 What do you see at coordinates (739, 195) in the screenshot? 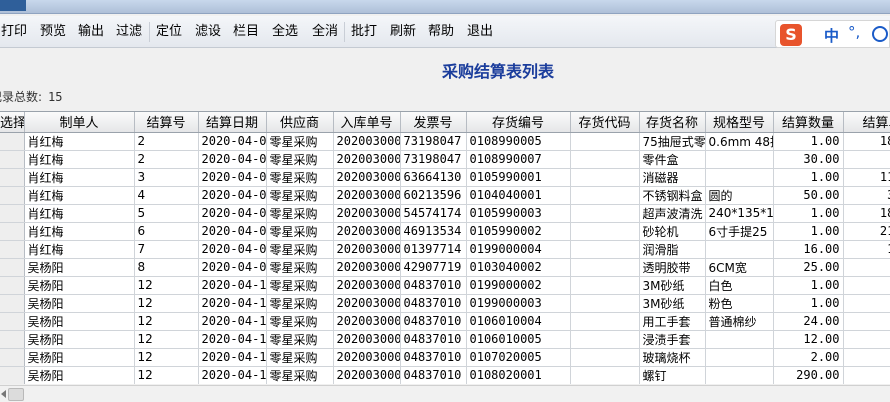
I see `cell-col-spec: 圆的` at bounding box center [739, 195].